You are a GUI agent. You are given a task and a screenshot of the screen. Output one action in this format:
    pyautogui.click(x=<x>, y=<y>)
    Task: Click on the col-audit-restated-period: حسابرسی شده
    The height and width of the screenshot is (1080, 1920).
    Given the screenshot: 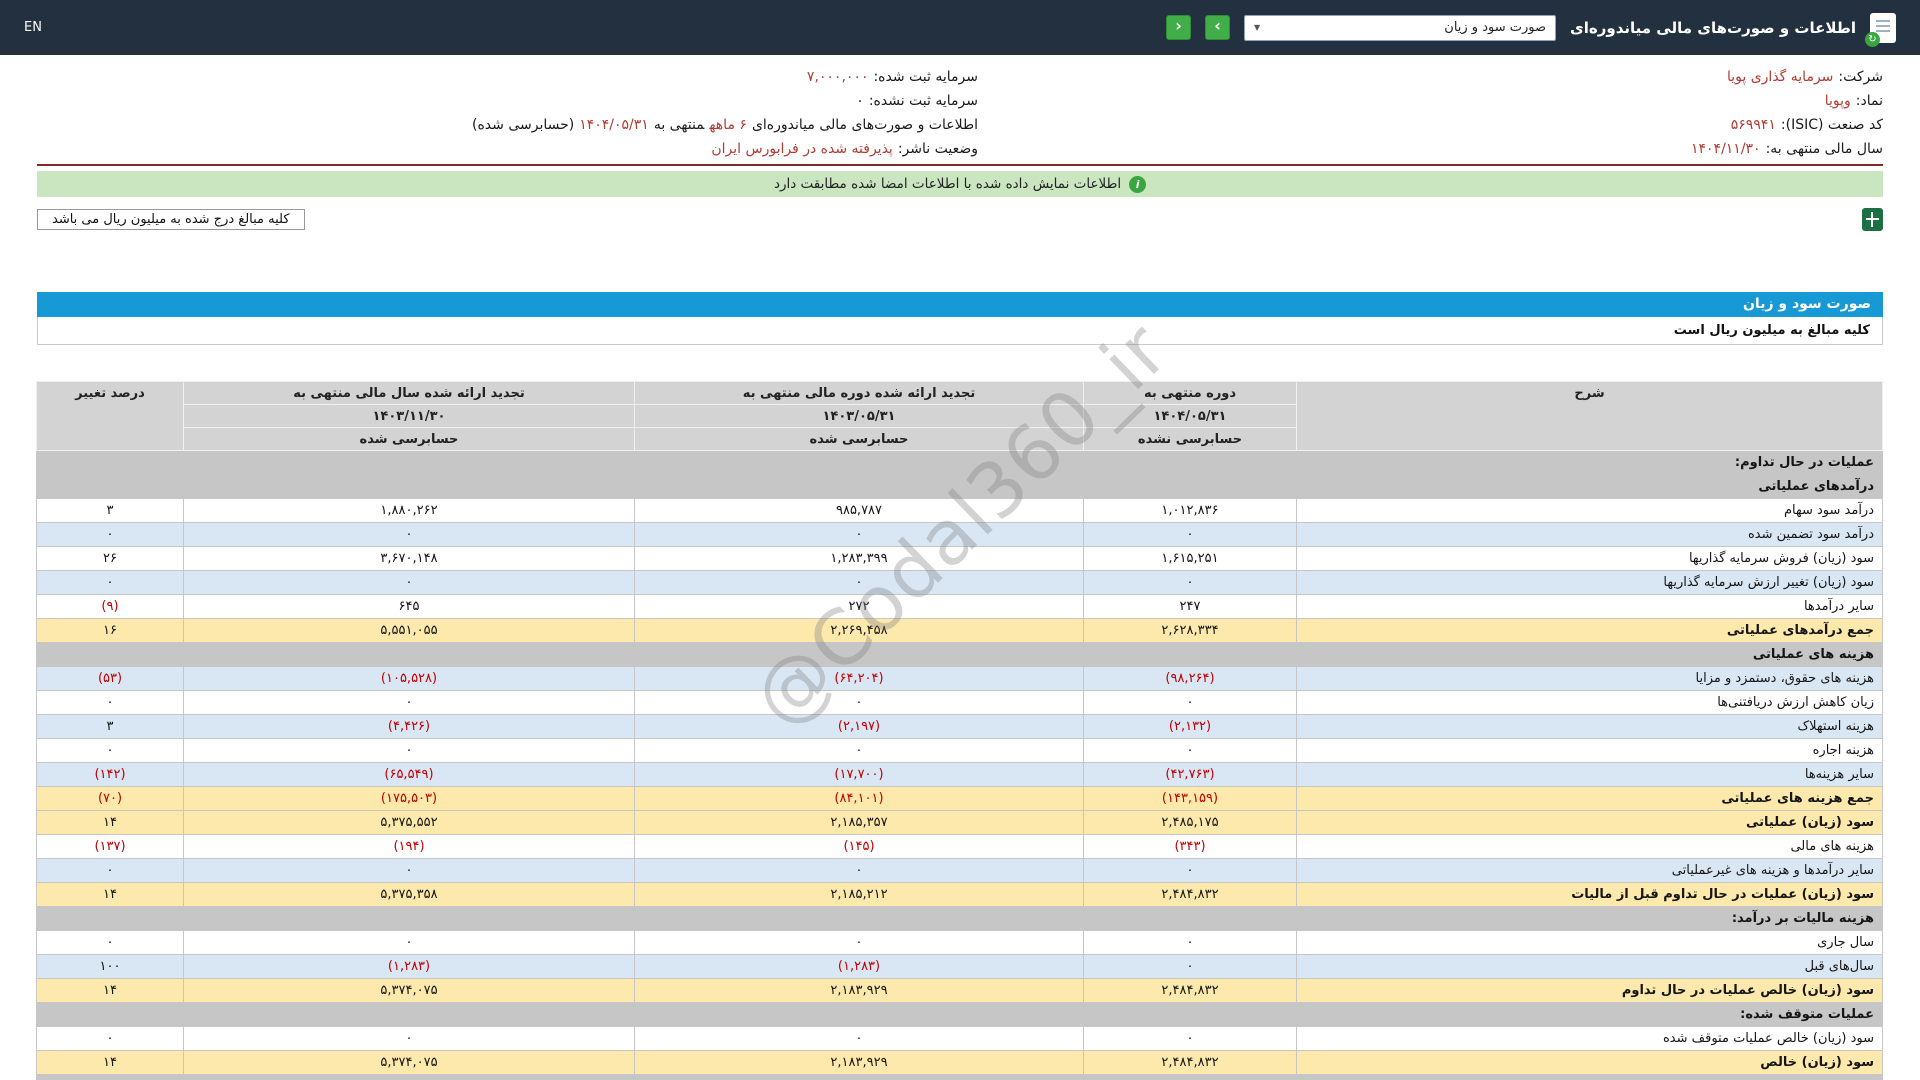 What is the action you would take?
    pyautogui.click(x=859, y=439)
    